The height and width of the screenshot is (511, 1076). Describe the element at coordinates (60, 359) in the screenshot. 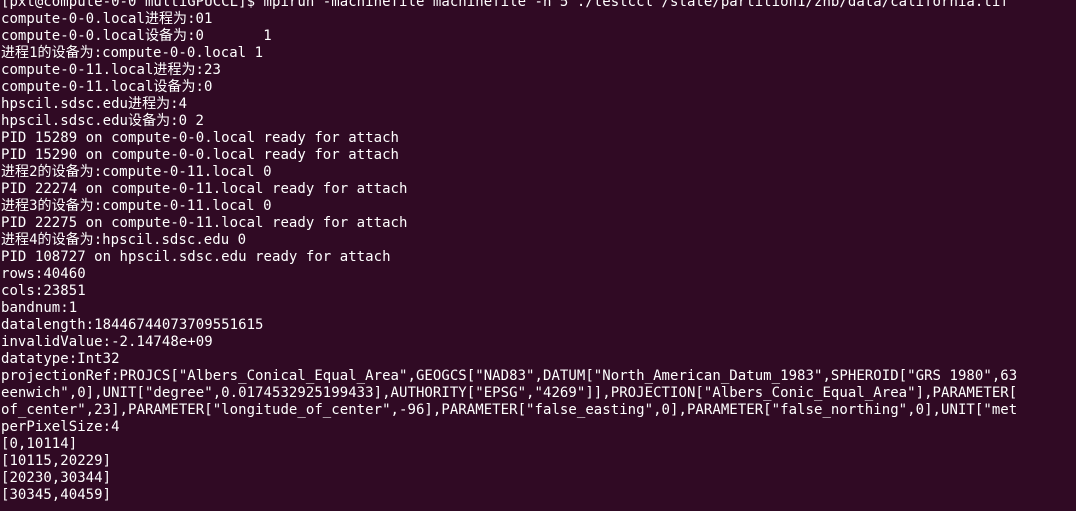

I see `terminal-line: datatype:Int32` at that location.